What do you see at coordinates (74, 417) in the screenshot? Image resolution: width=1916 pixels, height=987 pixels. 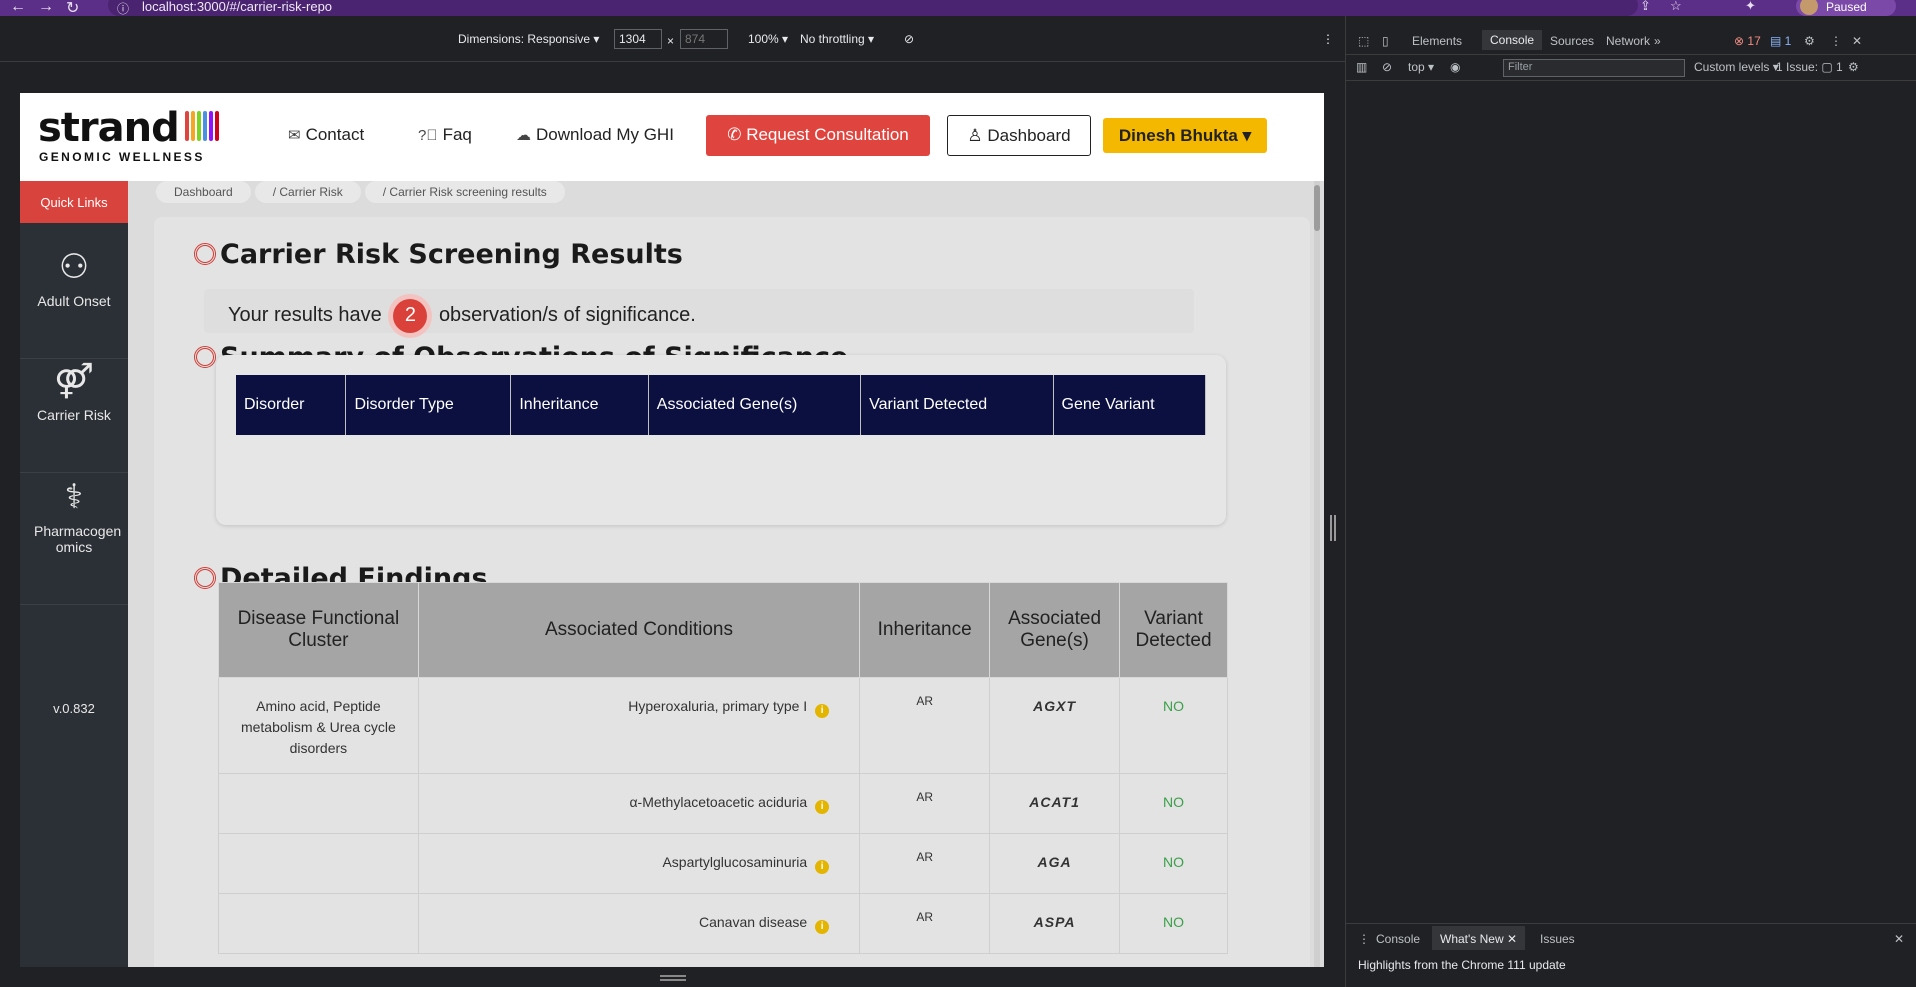 I see `sidebar-item-carrier-risk: ⚤ Carrier Risk` at bounding box center [74, 417].